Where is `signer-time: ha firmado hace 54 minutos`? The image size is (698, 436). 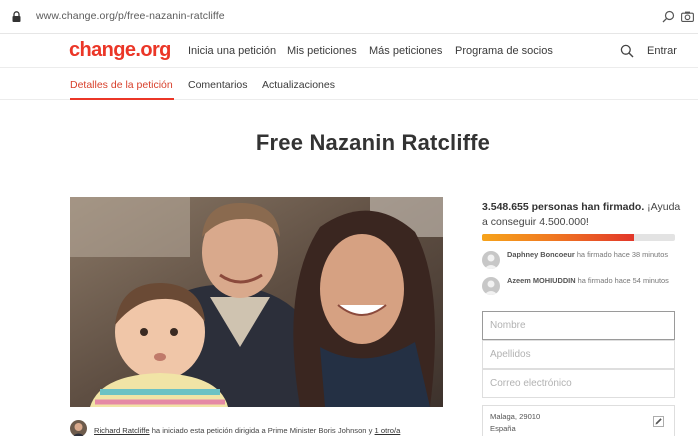 signer-time: ha firmado hace 54 minutos is located at coordinates (622, 280).